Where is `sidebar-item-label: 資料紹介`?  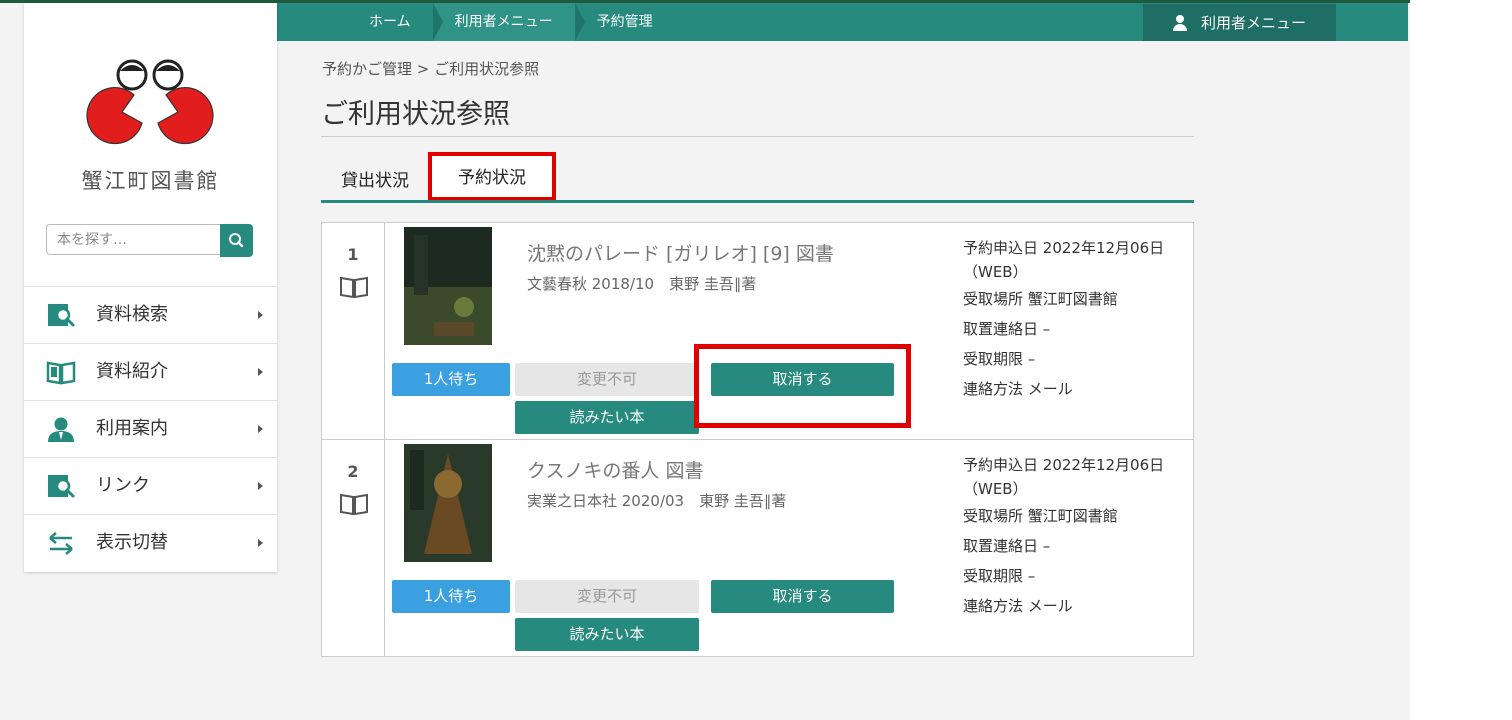
sidebar-item-label: 資料紹介 is located at coordinates (132, 371).